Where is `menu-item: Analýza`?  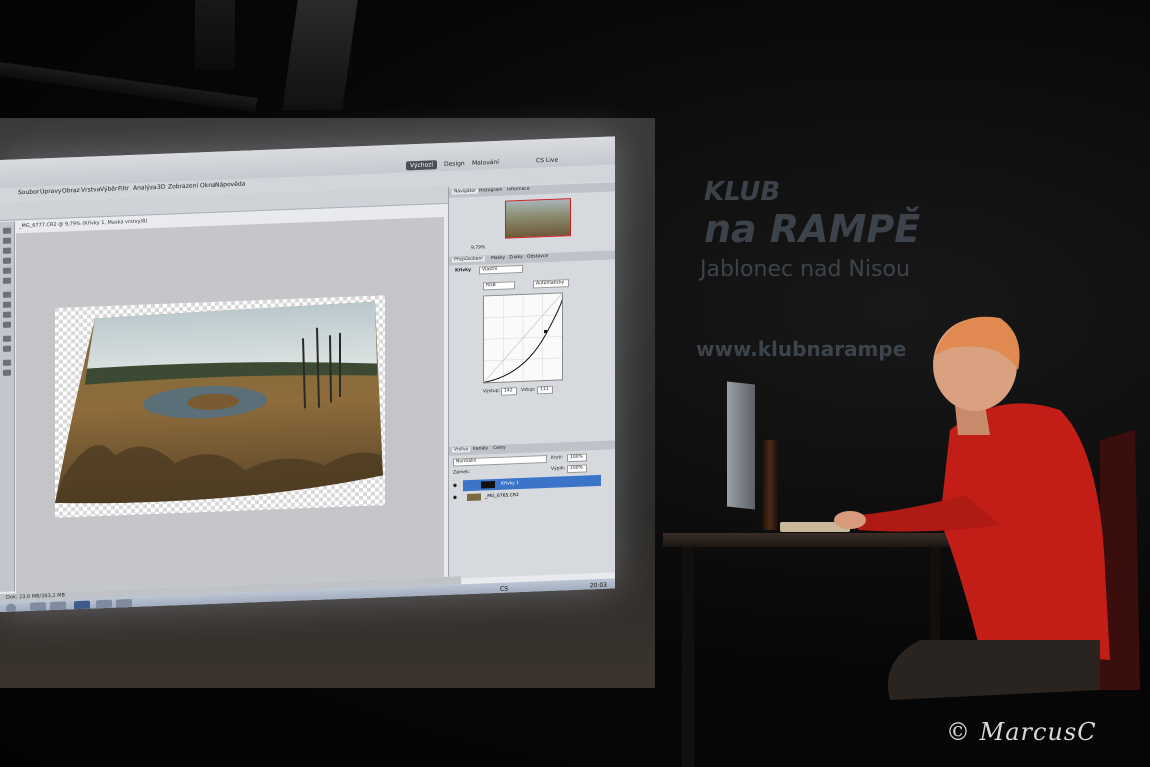
menu-item: Analýza is located at coordinates (145, 188).